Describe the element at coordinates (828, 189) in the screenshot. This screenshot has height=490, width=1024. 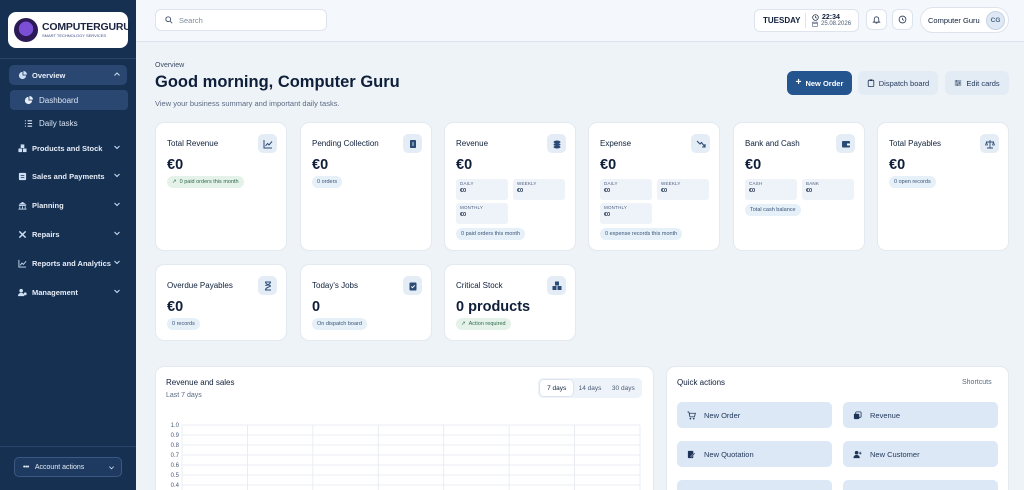
I see `bank-box: BANK €0` at that location.